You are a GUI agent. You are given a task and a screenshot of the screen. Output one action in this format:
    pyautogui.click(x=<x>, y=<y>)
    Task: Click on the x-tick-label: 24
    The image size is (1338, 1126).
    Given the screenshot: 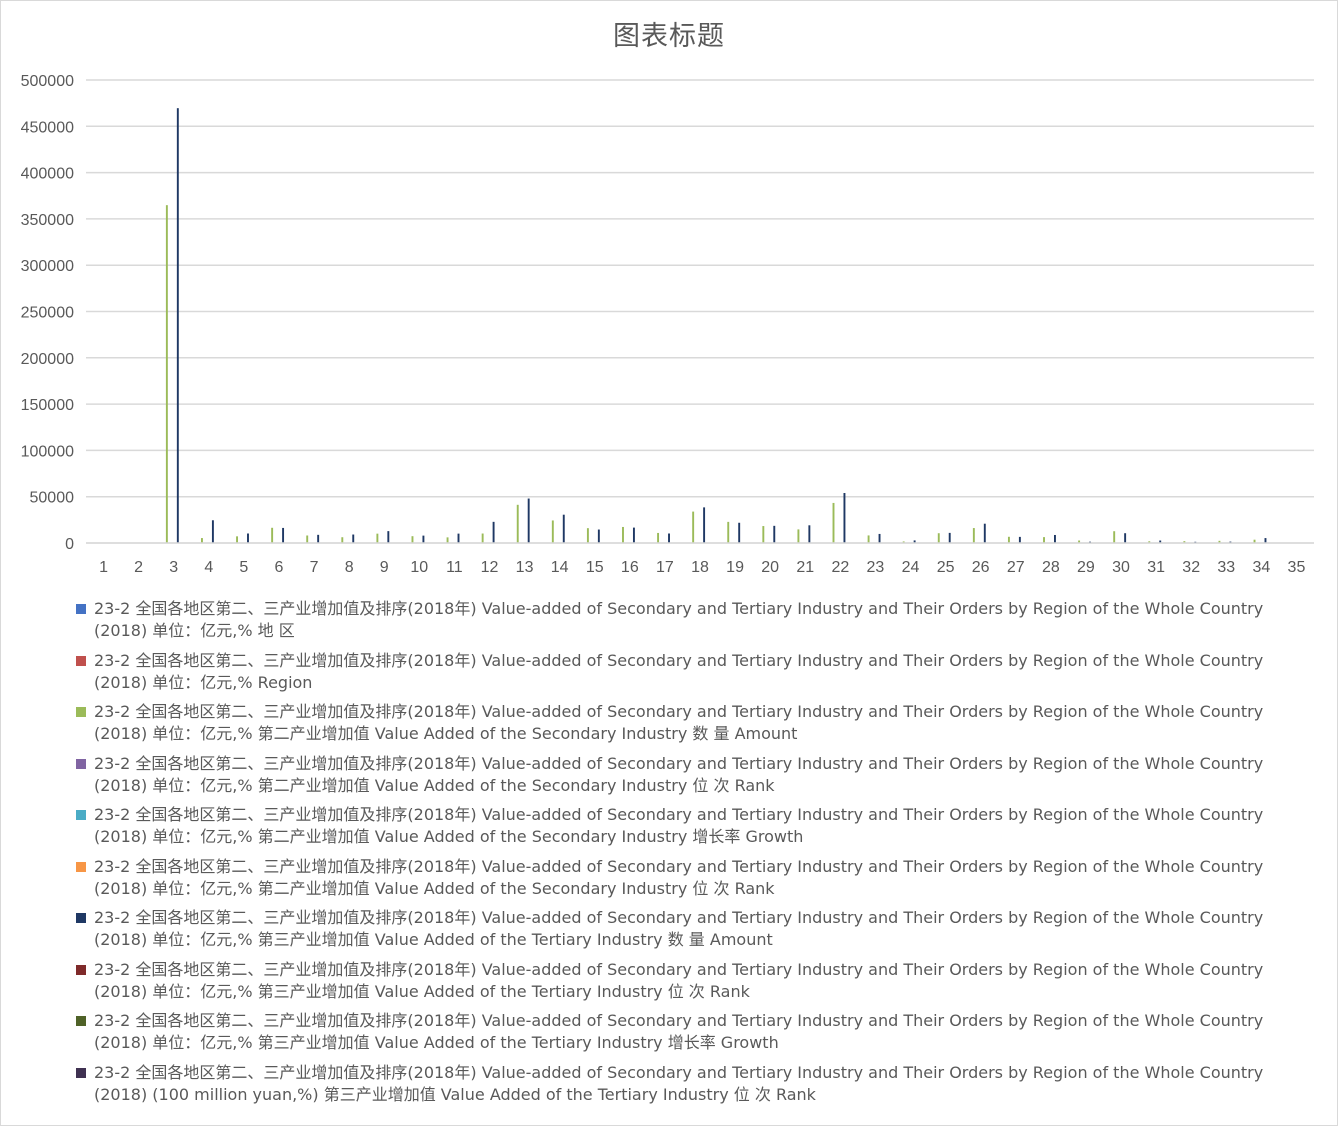 What is the action you would take?
    pyautogui.click(x=911, y=567)
    